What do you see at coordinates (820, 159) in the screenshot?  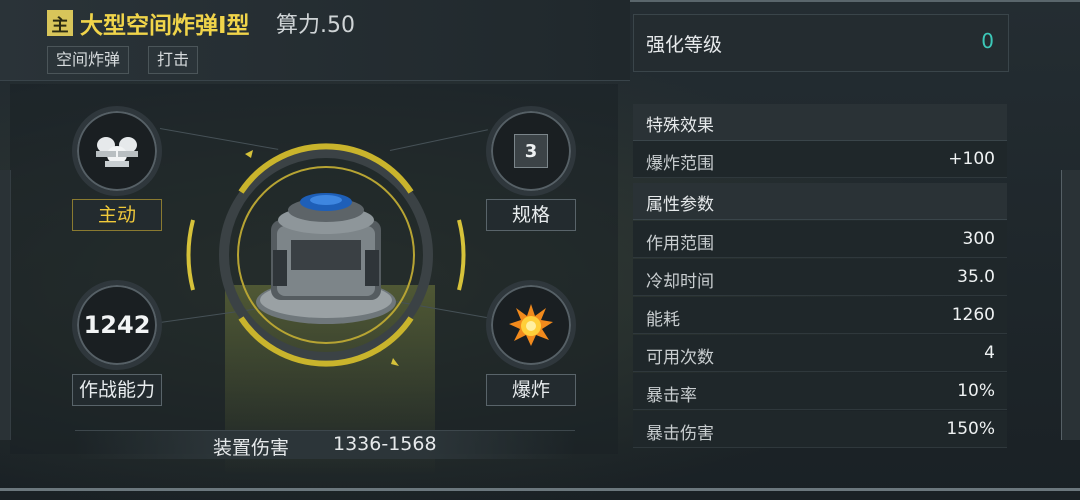 I see `special-row: 爆炸范围 +100` at bounding box center [820, 159].